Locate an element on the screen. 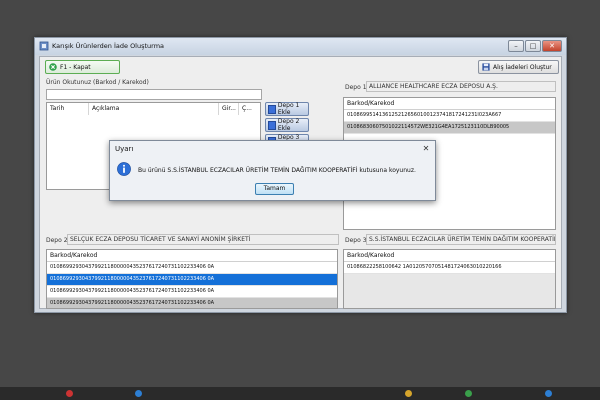 Image resolution: width=600 pixels, height=400 pixels. title-bar: Karışık Ürünlerden İade Oluşturma – □ ✕ is located at coordinates (300, 46).